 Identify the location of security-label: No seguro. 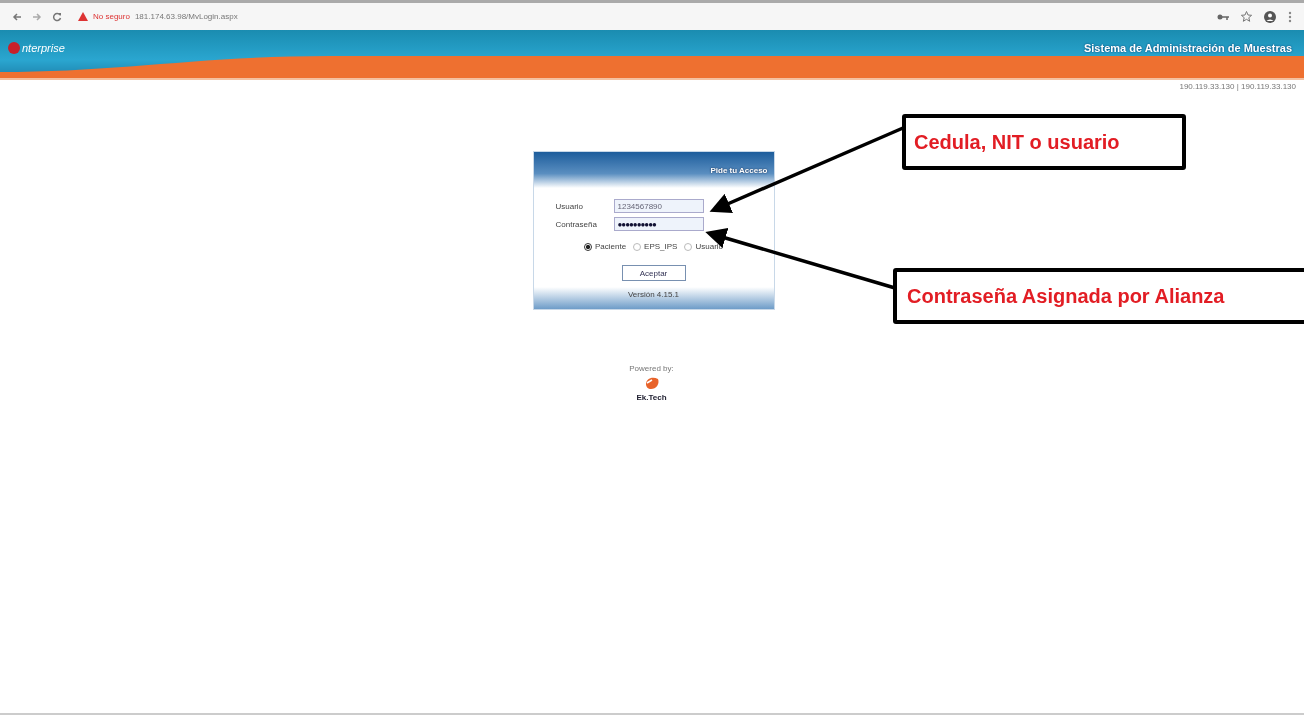
(111, 16).